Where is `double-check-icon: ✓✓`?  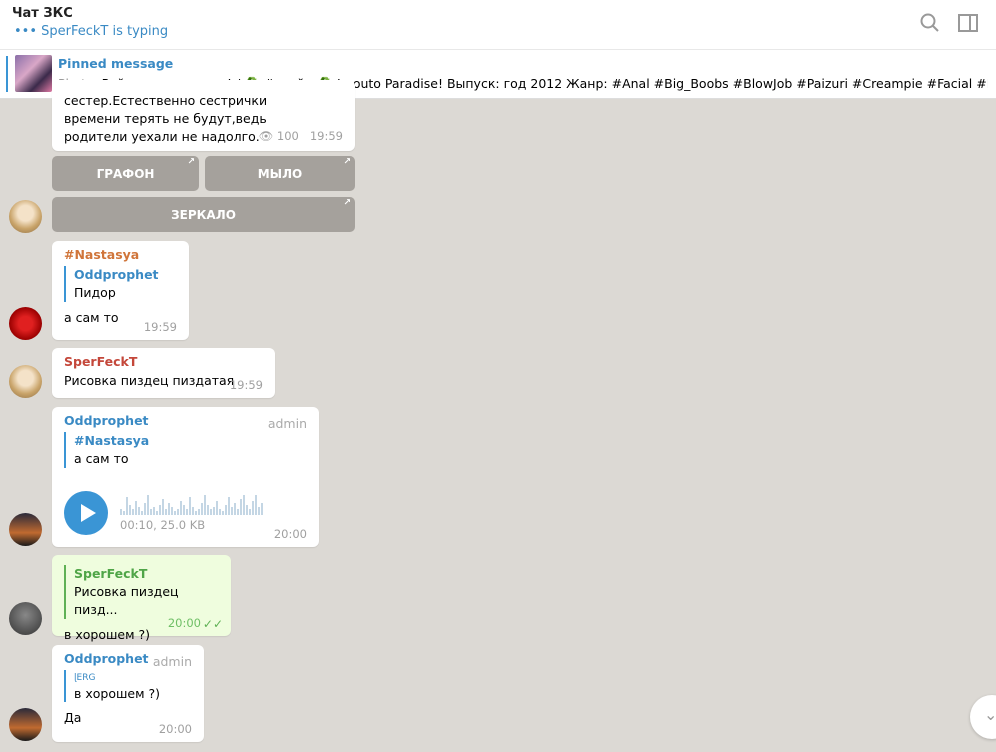 double-check-icon: ✓✓ is located at coordinates (212, 624).